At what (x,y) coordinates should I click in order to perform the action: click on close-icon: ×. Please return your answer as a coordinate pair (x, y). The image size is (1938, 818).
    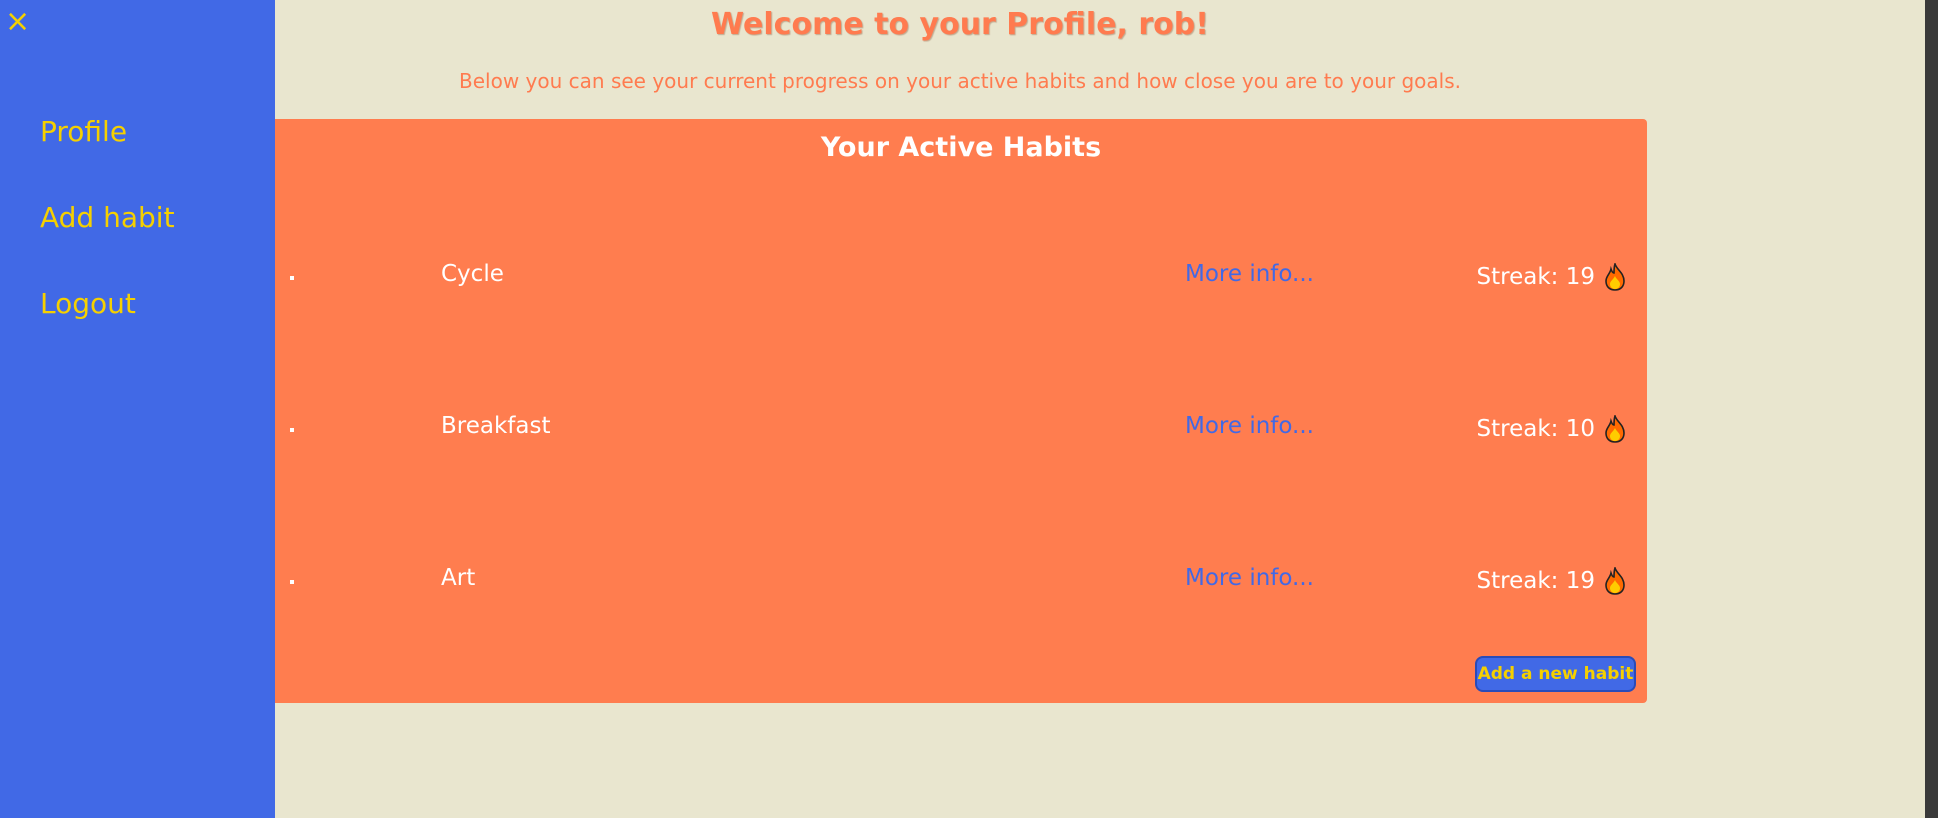
    Looking at the image, I should click on (17, 22).